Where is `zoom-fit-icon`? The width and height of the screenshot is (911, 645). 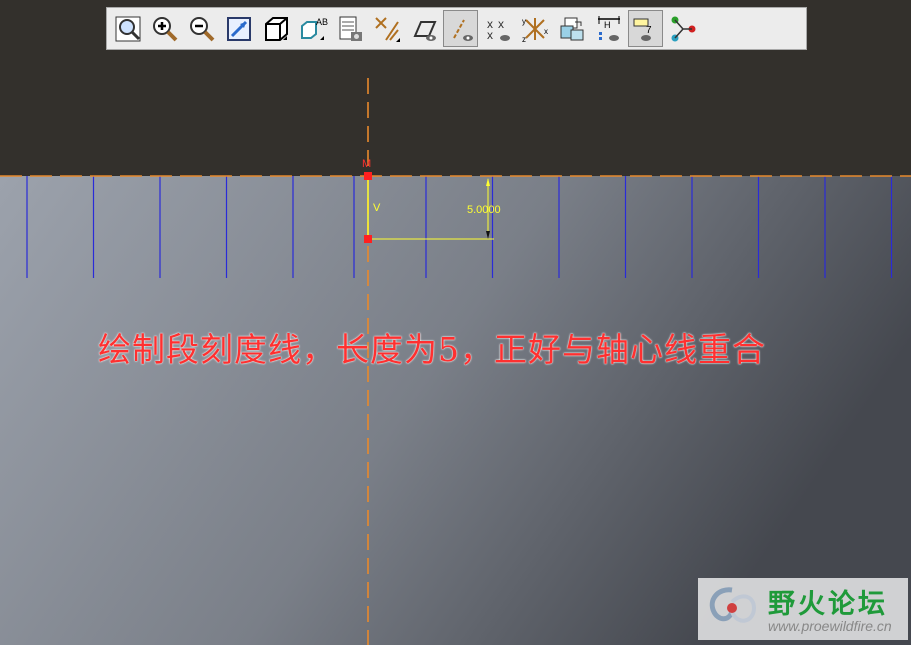 zoom-fit-icon is located at coordinates (127, 28).